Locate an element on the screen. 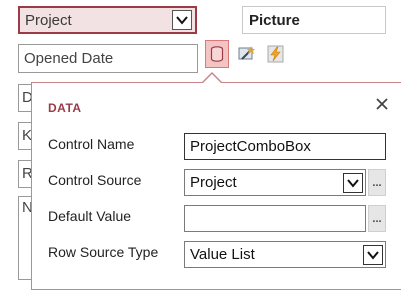  row-source-type-dropdown: Value List is located at coordinates (285, 254).